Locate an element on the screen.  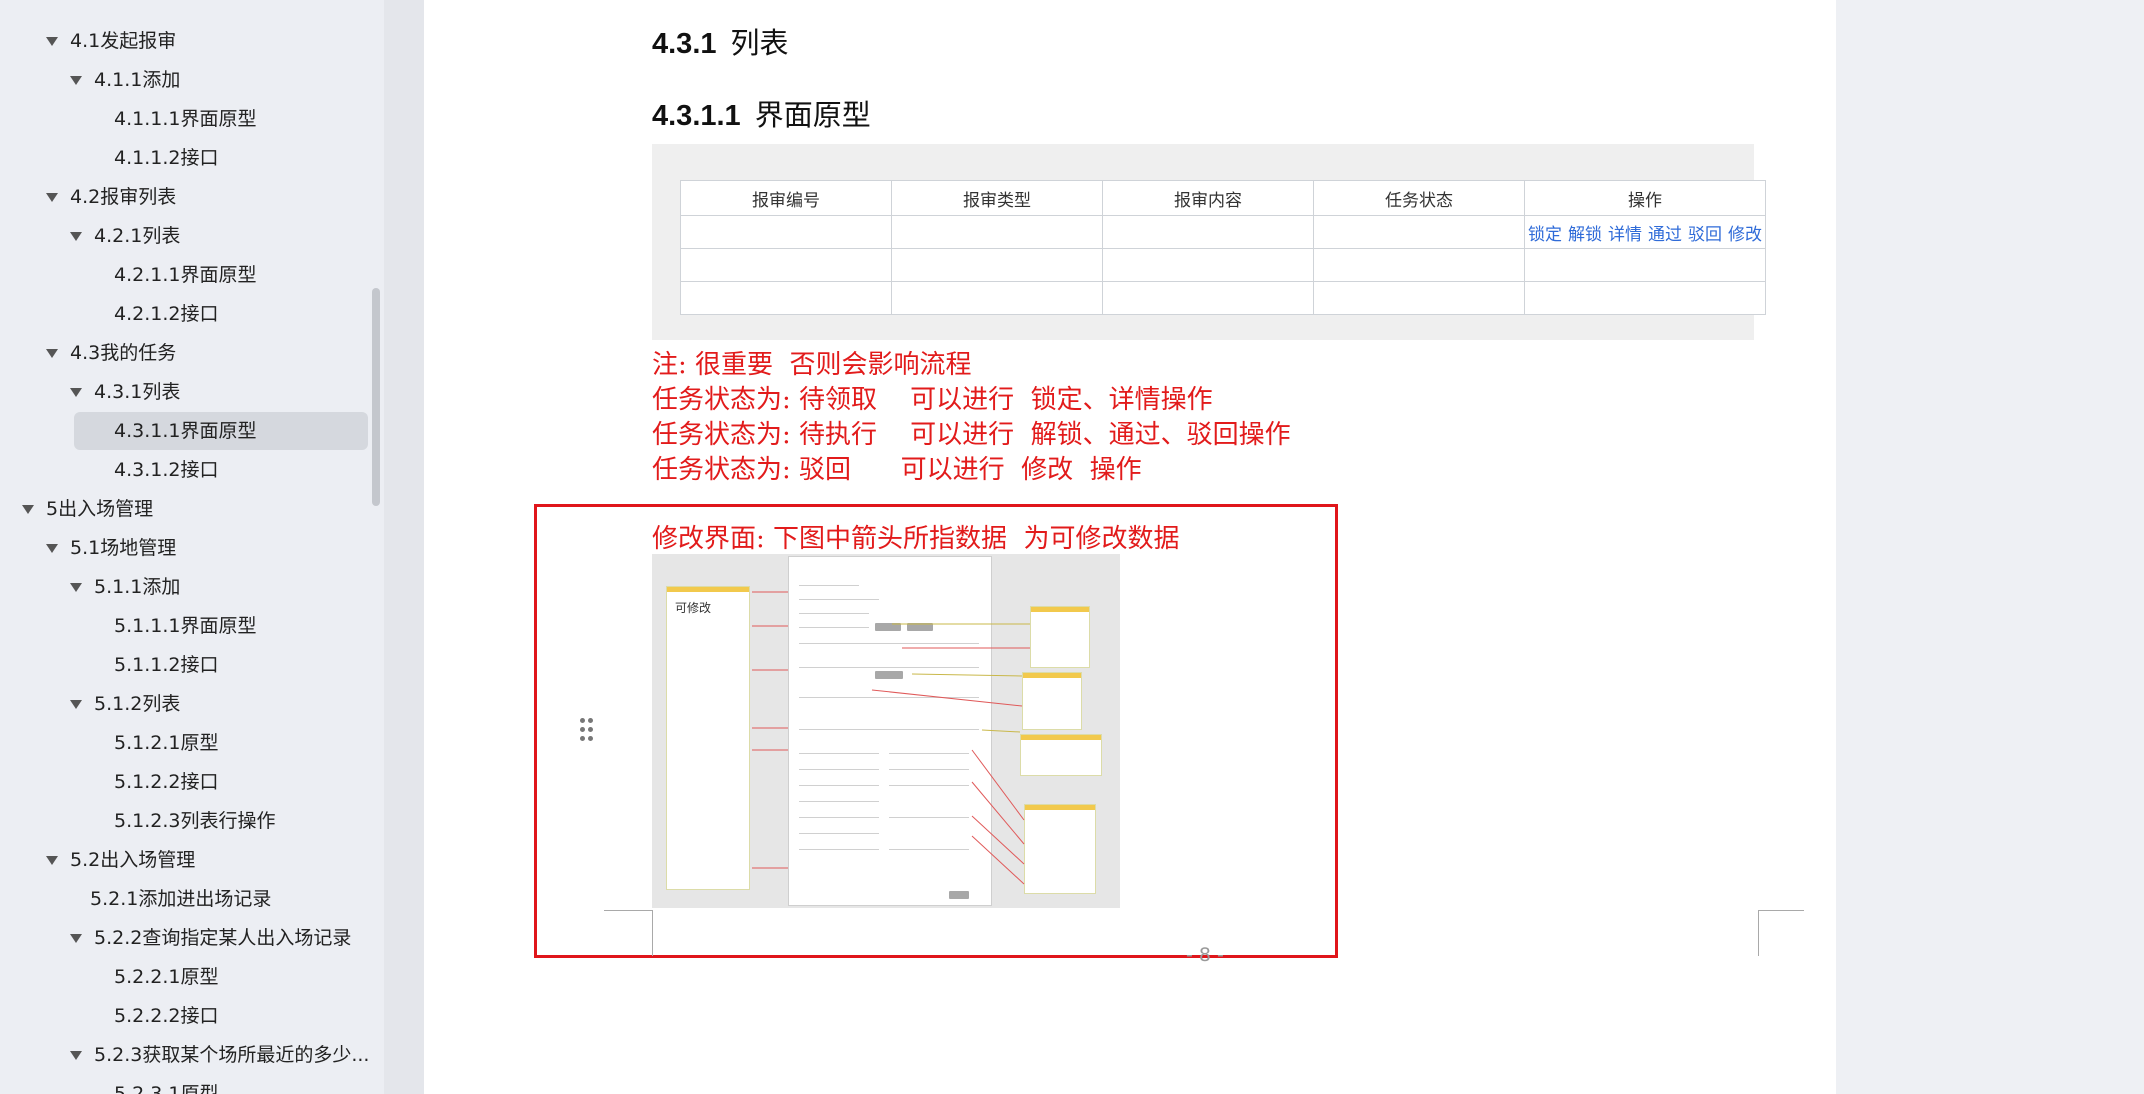
sidebar-item: 5.1.2.1原型 is located at coordinates (185, 743).